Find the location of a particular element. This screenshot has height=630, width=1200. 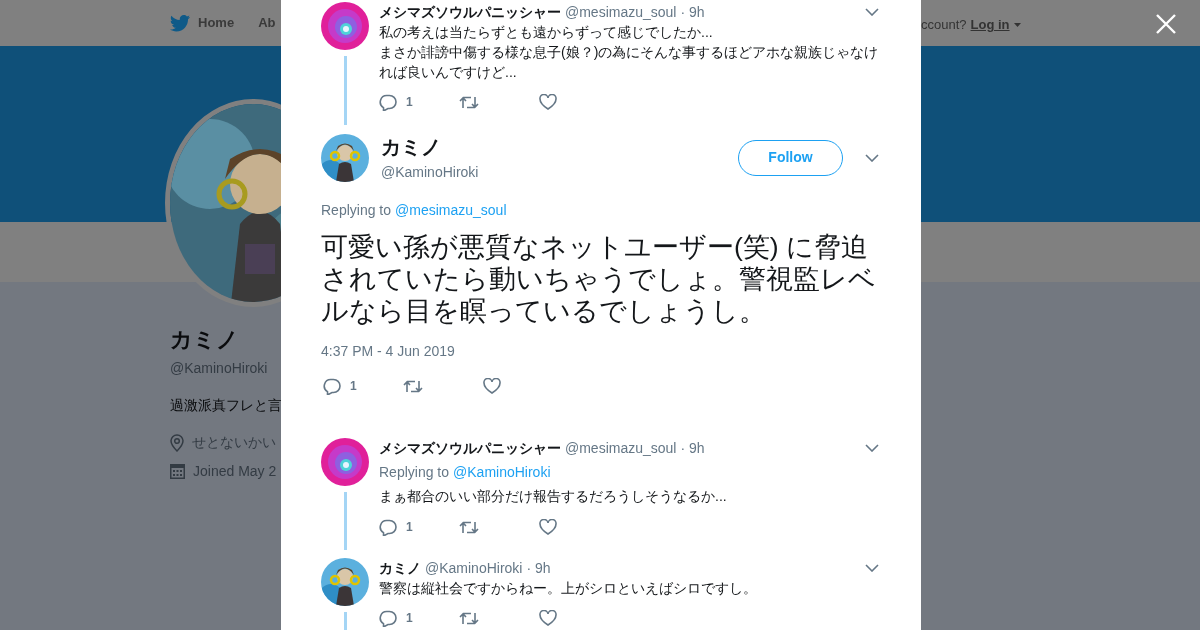

profile-location: せとないかい is located at coordinates (234, 442).